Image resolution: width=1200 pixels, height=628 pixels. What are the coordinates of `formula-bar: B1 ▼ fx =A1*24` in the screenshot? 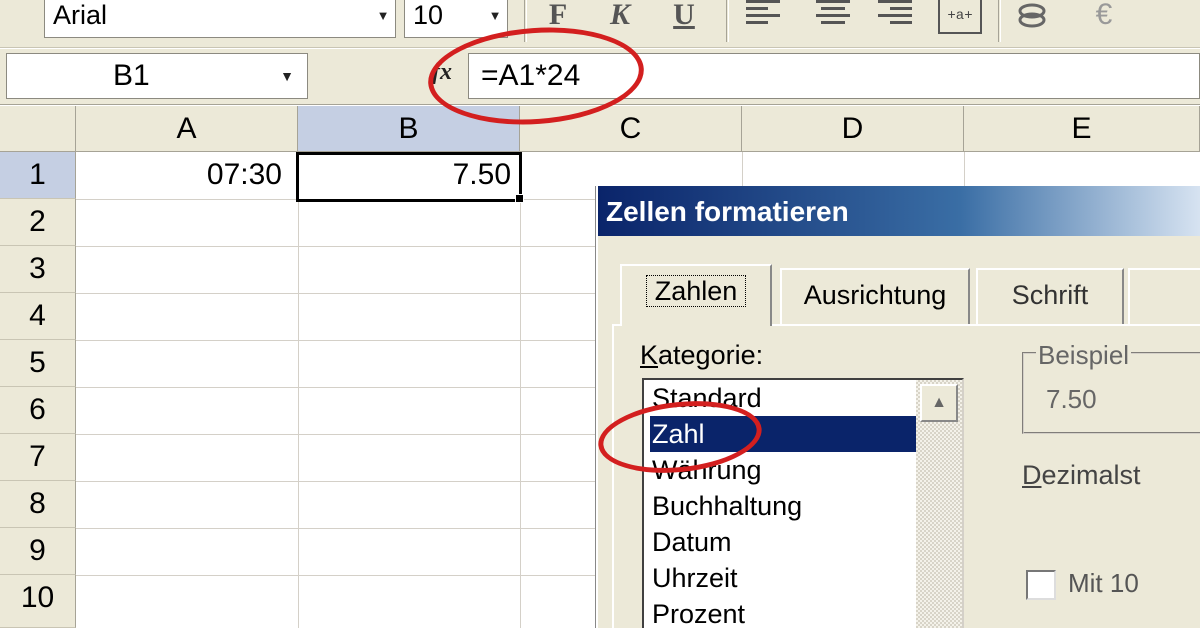 It's located at (600, 77).